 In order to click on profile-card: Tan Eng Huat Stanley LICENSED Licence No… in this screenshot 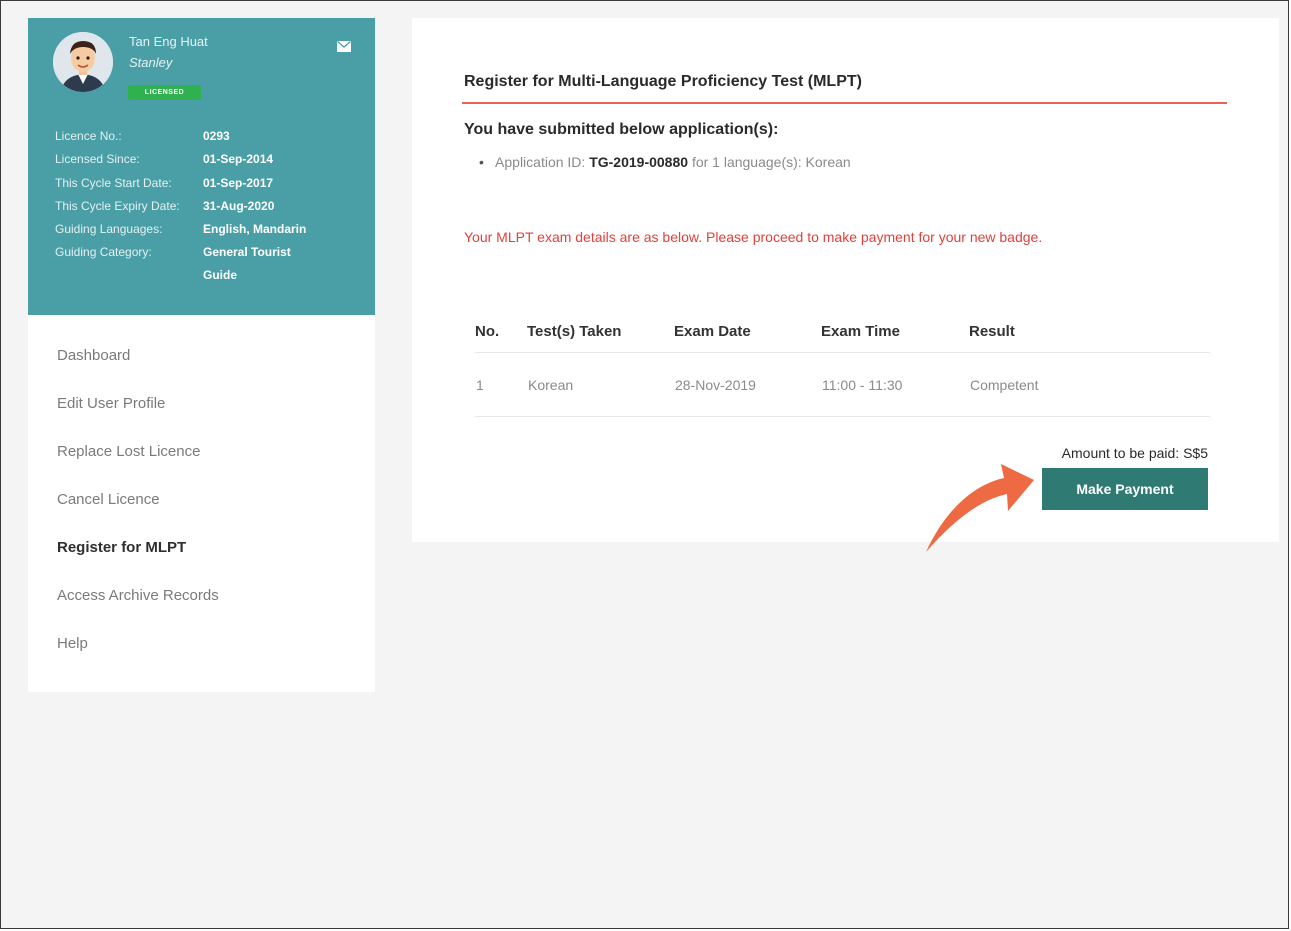, I will do `click(201, 166)`.